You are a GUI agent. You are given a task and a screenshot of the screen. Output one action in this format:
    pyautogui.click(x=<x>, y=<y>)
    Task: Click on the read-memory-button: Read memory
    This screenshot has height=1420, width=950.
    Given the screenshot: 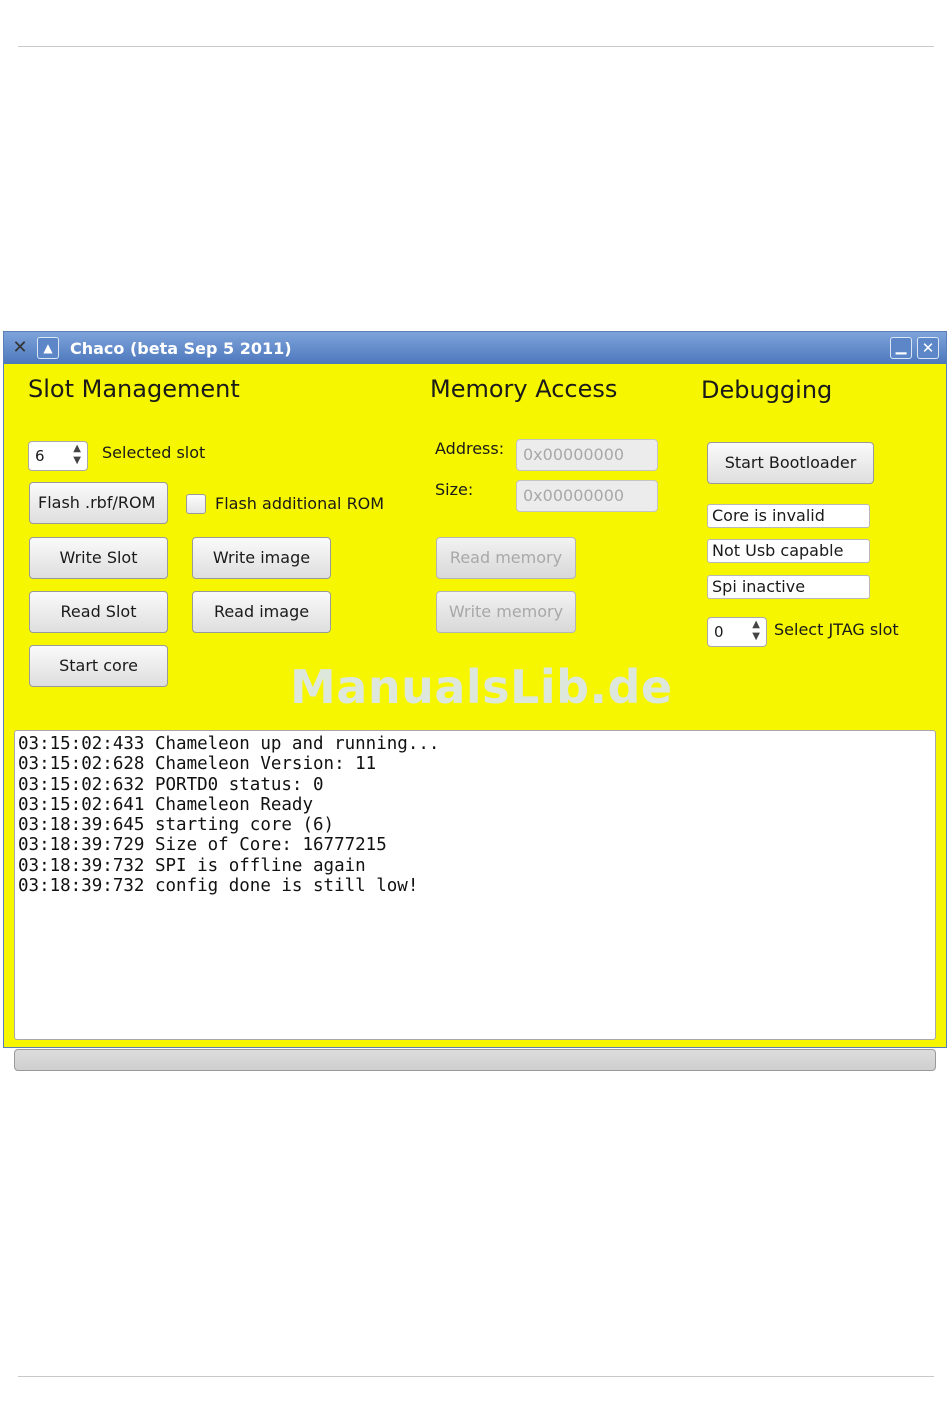 What is the action you would take?
    pyautogui.click(x=506, y=558)
    